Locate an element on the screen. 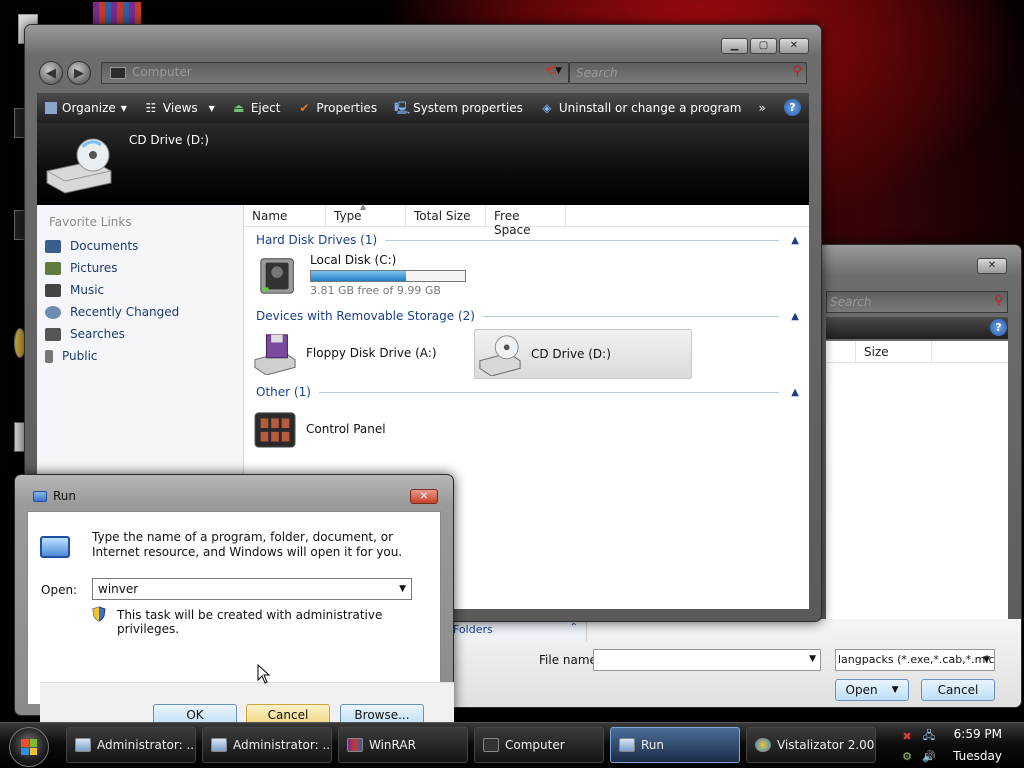 The height and width of the screenshot is (768, 1024). open-dialog-col-size: Size is located at coordinates (894, 352).